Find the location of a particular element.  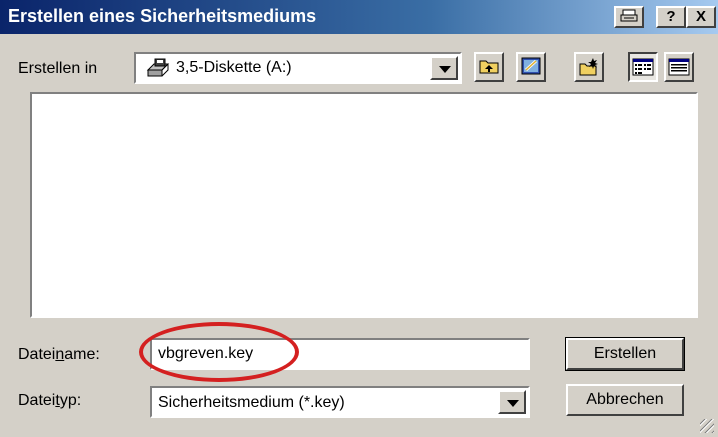

floppy-drive-icon is located at coordinates (158, 67).